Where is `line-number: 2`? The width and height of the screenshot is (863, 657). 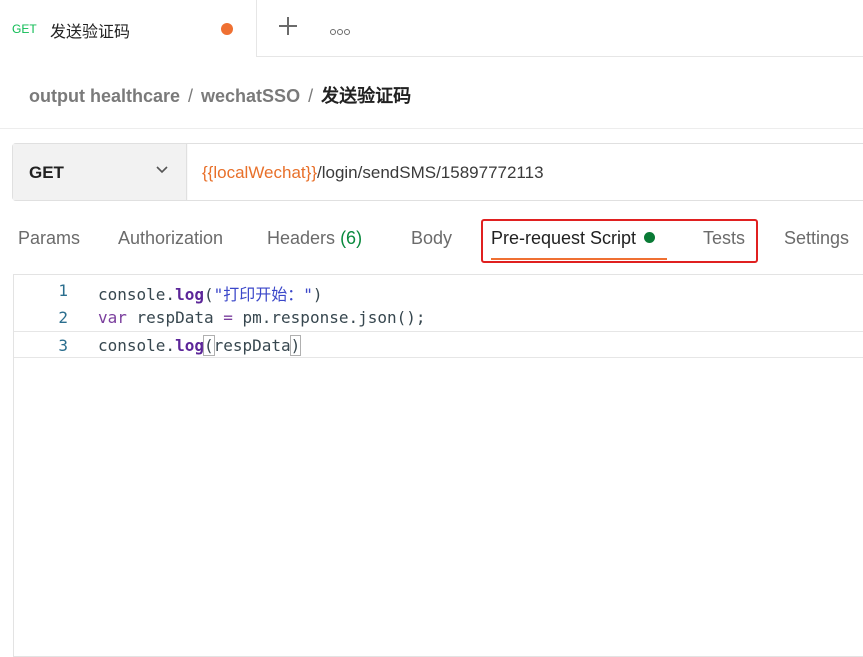
line-number: 2 is located at coordinates (63, 317).